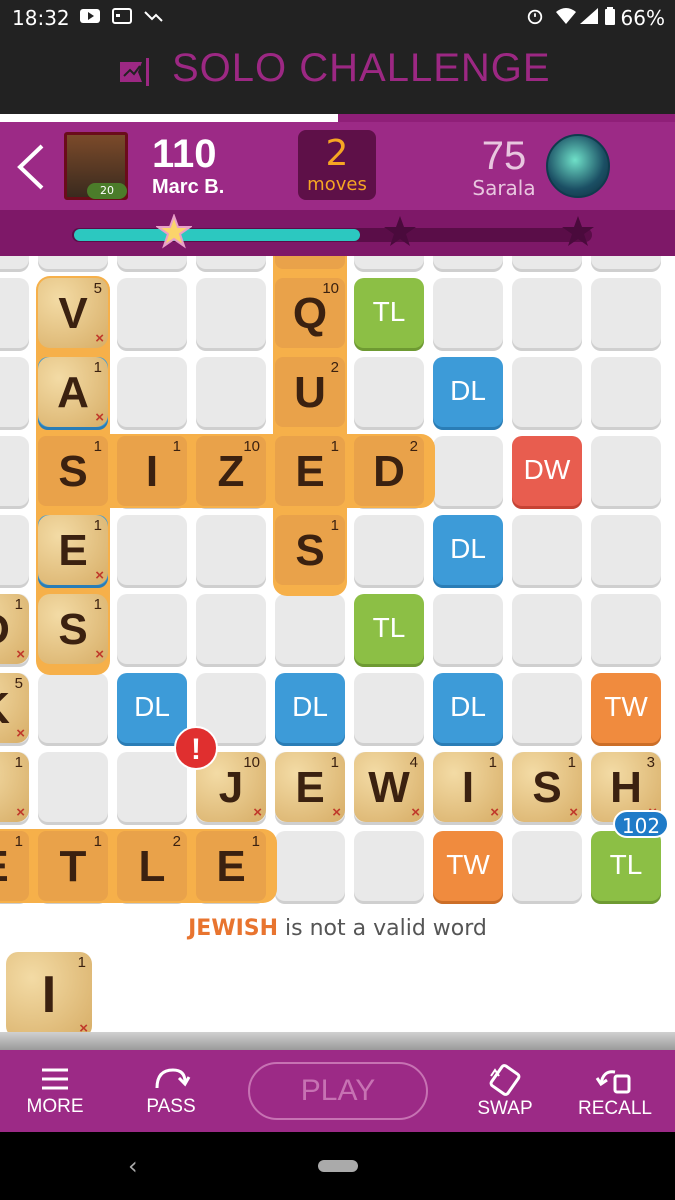 The height and width of the screenshot is (1200, 675). What do you see at coordinates (55, 1093) in the screenshot?
I see `more-button: MORE` at bounding box center [55, 1093].